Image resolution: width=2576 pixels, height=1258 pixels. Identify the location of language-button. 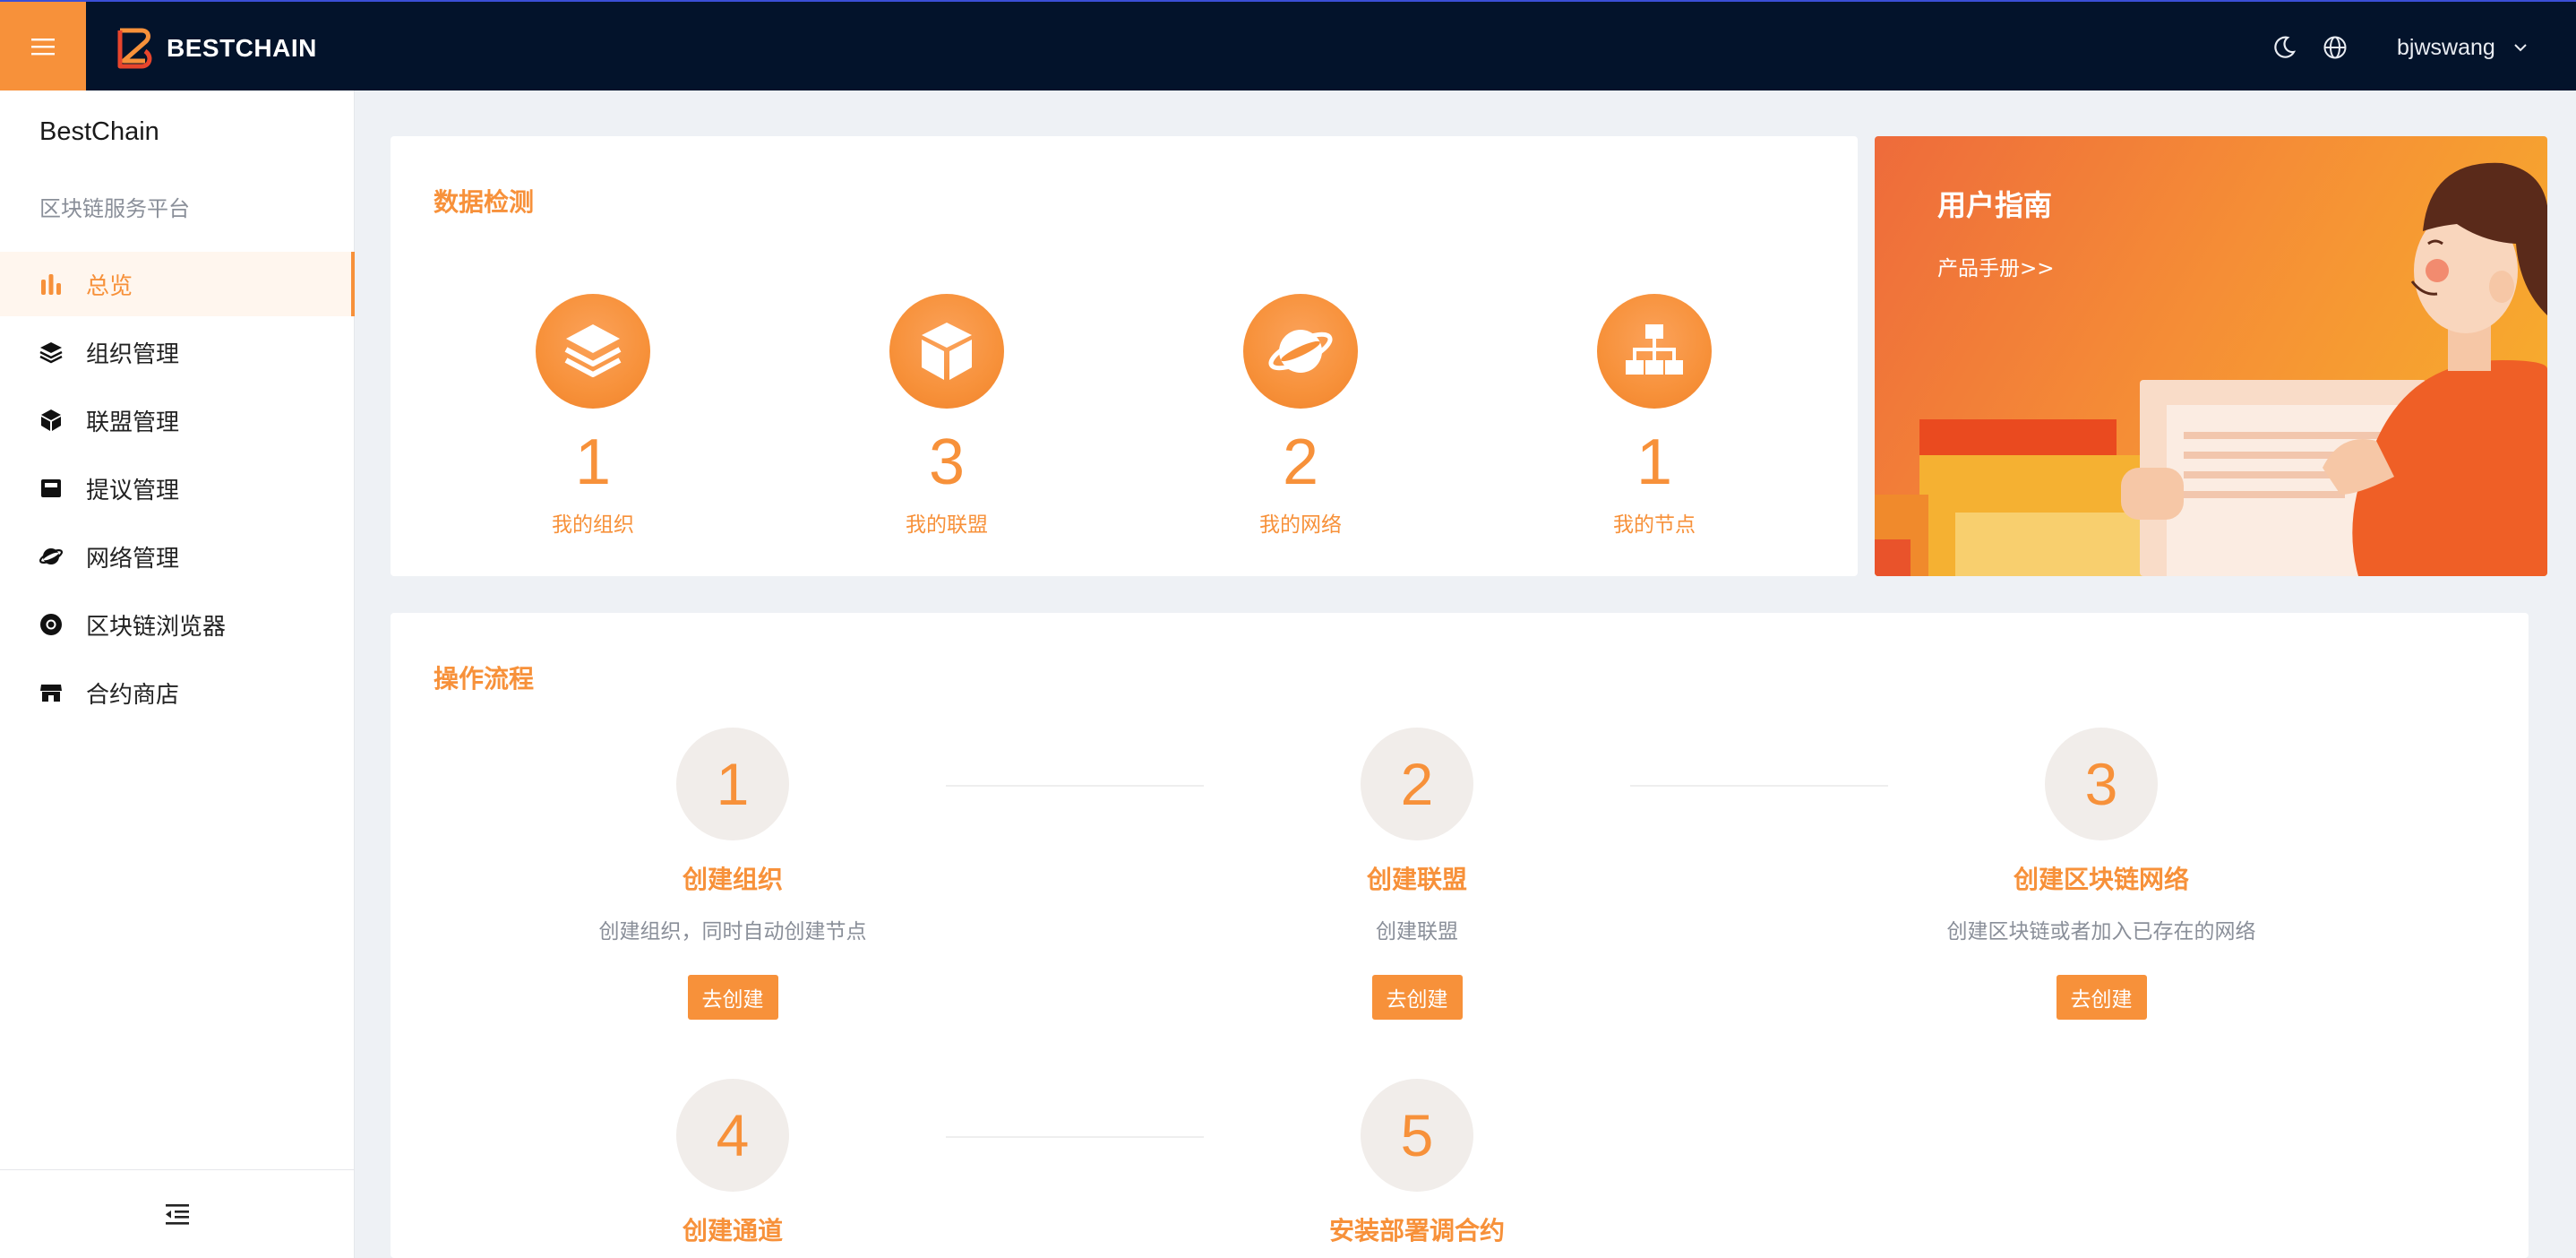
(2335, 47).